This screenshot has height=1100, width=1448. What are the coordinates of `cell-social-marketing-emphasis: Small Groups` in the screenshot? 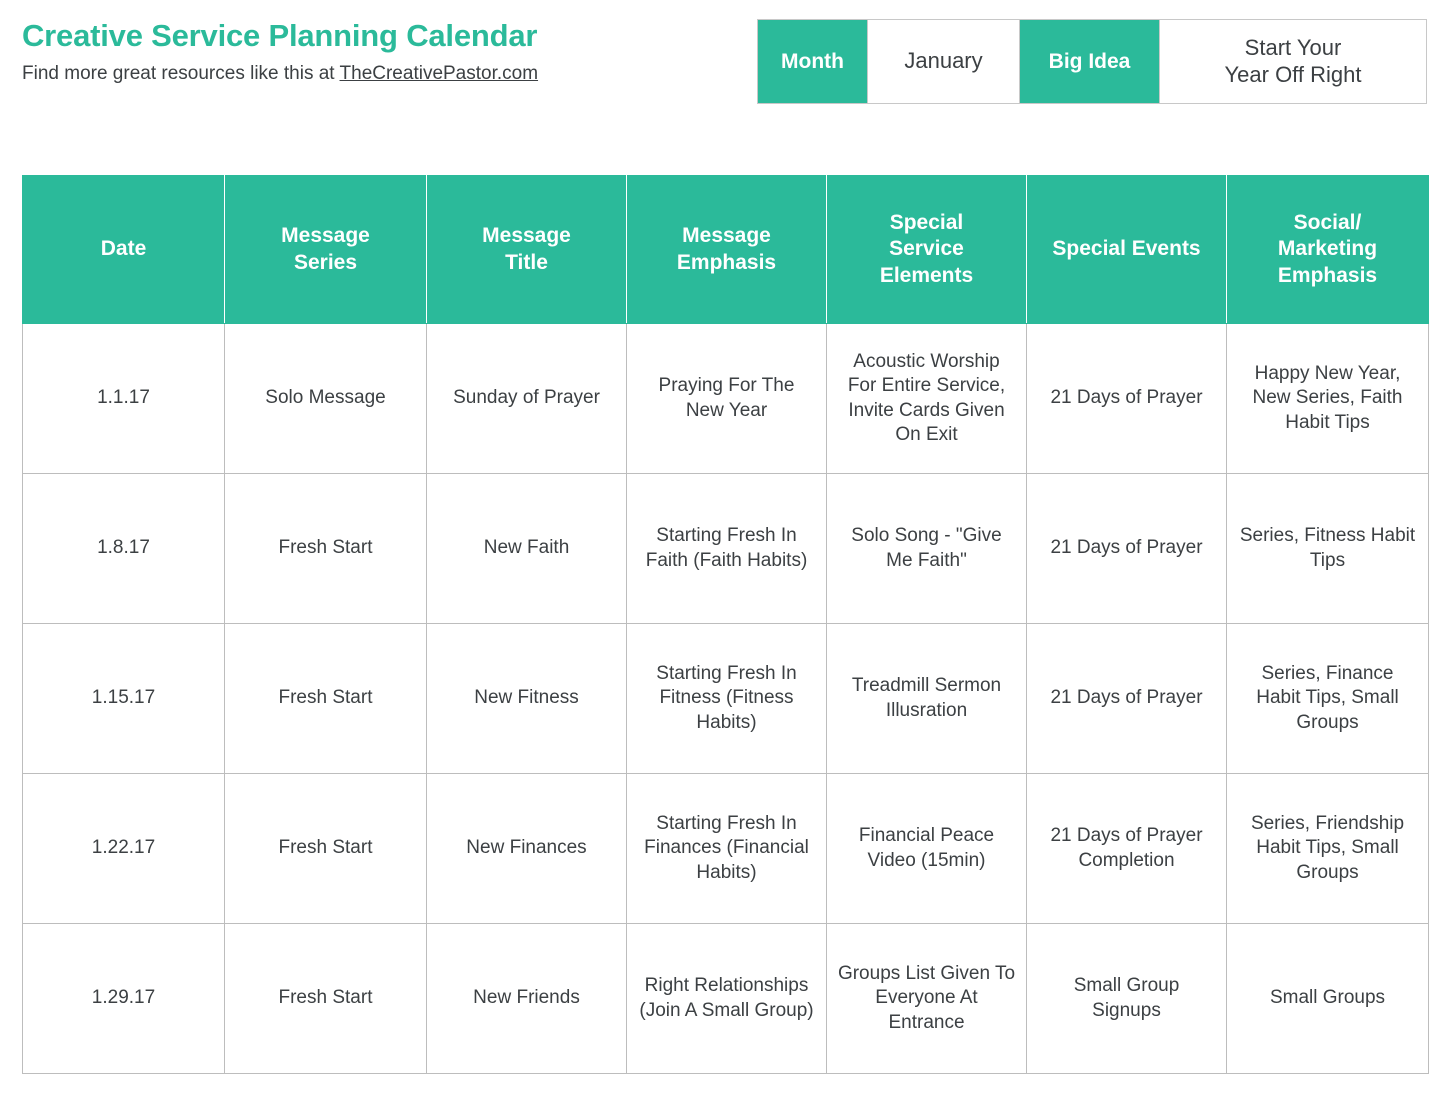 It's located at (1327, 998).